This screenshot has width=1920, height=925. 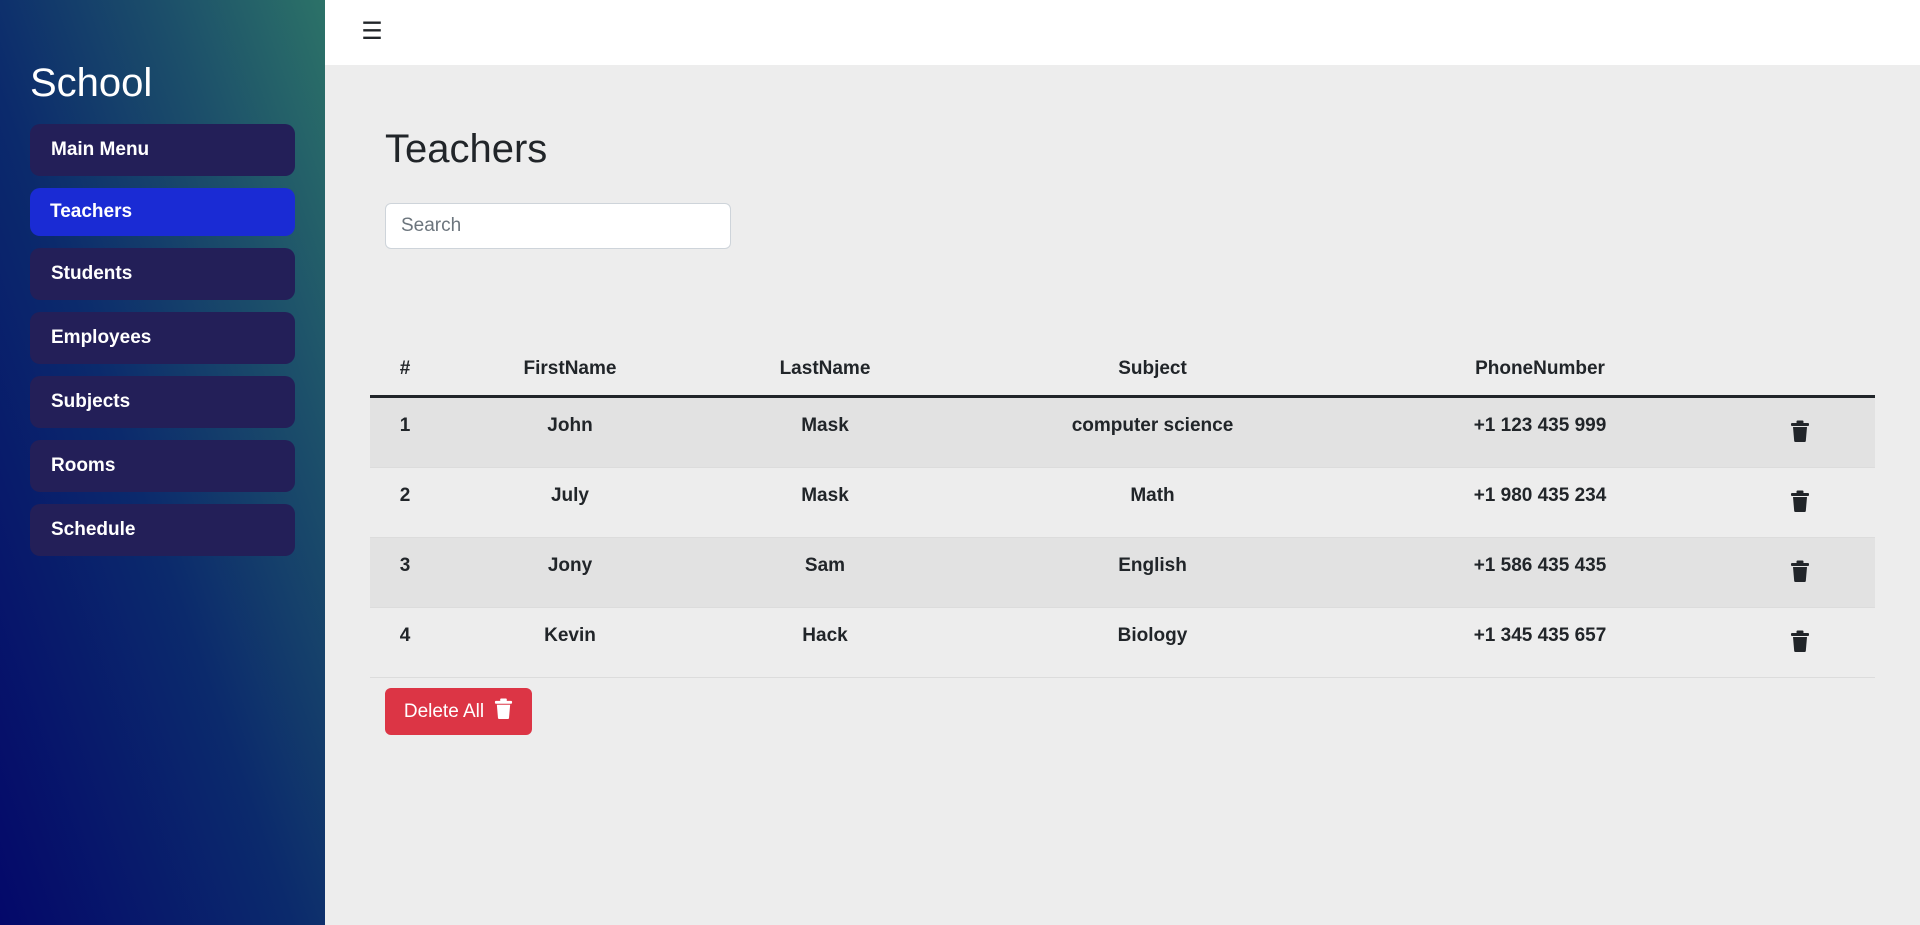 I want to click on cell-id: 4, so click(x=405, y=642).